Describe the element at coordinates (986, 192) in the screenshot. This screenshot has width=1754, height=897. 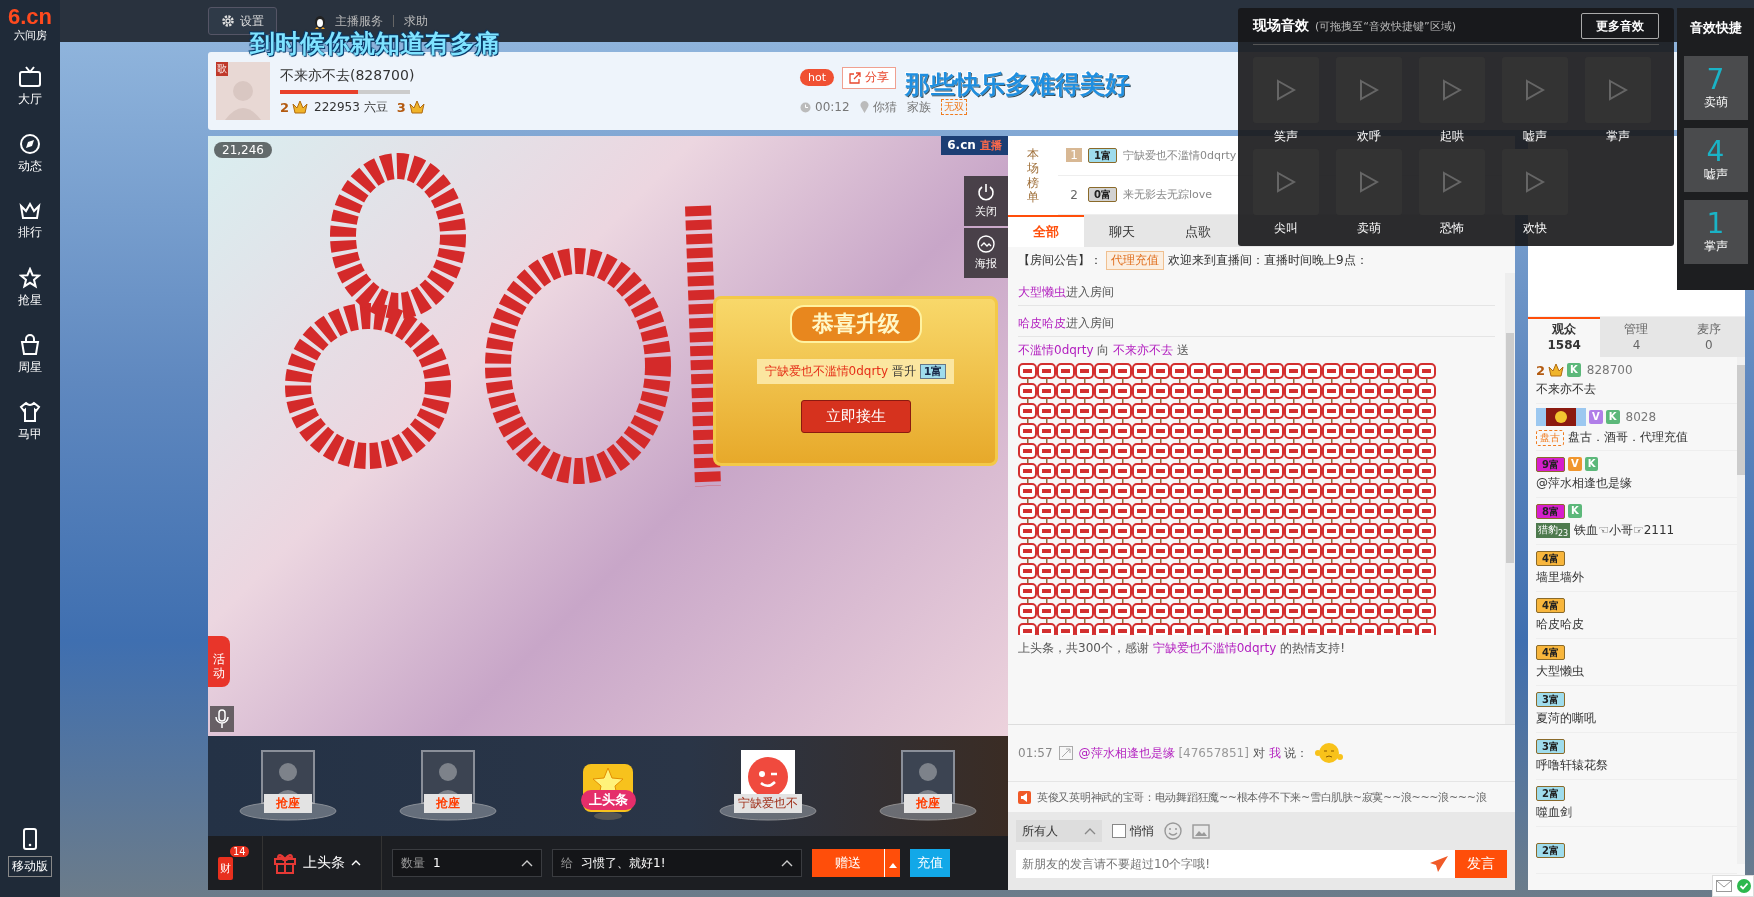
I see `power-icon` at that location.